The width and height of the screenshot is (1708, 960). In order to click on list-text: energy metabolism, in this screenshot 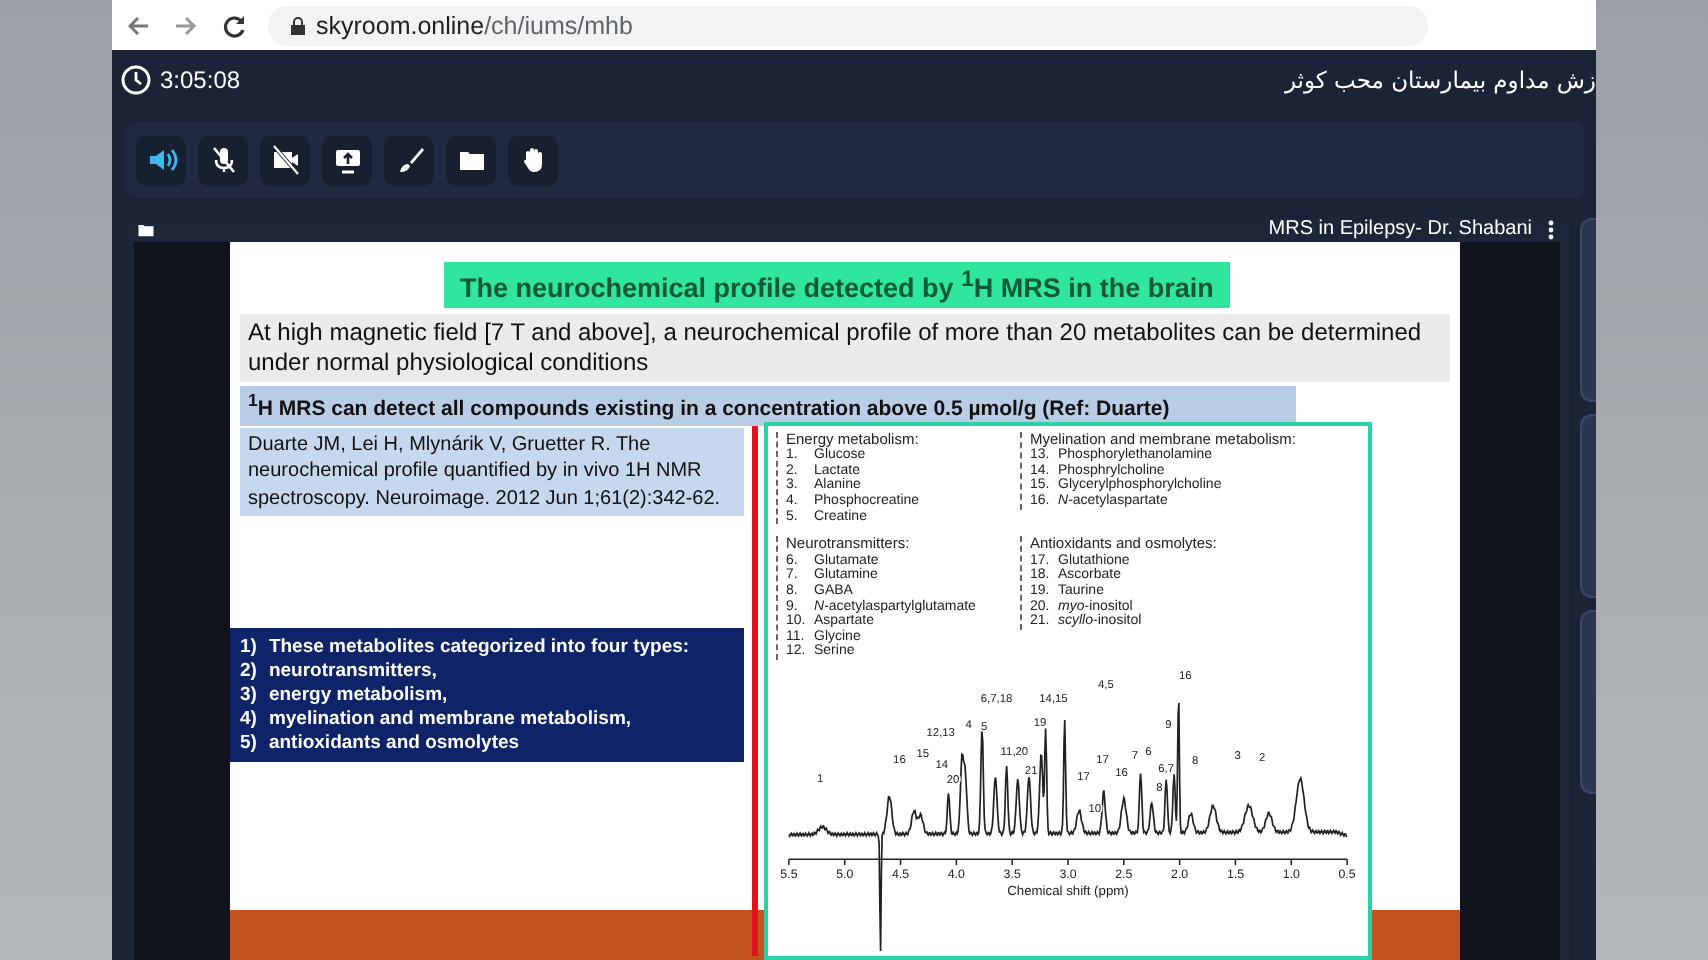, I will do `click(358, 695)`.